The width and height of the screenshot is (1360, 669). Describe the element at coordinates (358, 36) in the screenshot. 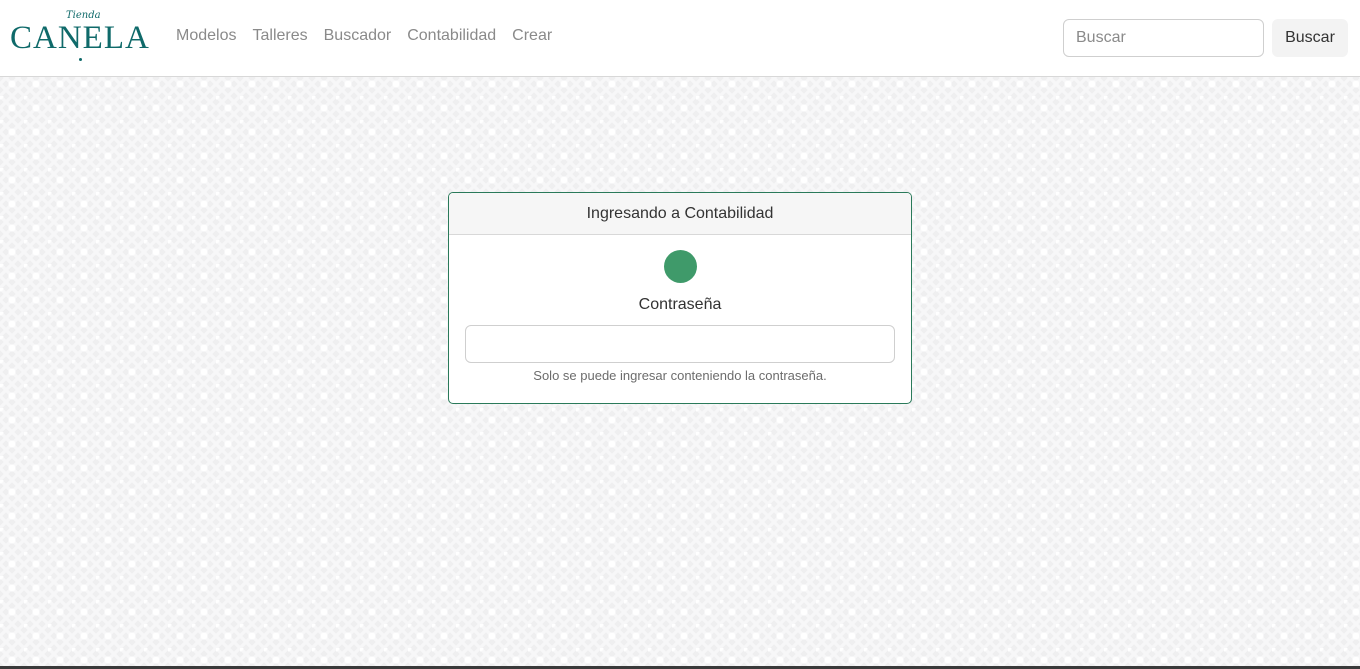

I see `nav-link-buscador: Buscador` at that location.